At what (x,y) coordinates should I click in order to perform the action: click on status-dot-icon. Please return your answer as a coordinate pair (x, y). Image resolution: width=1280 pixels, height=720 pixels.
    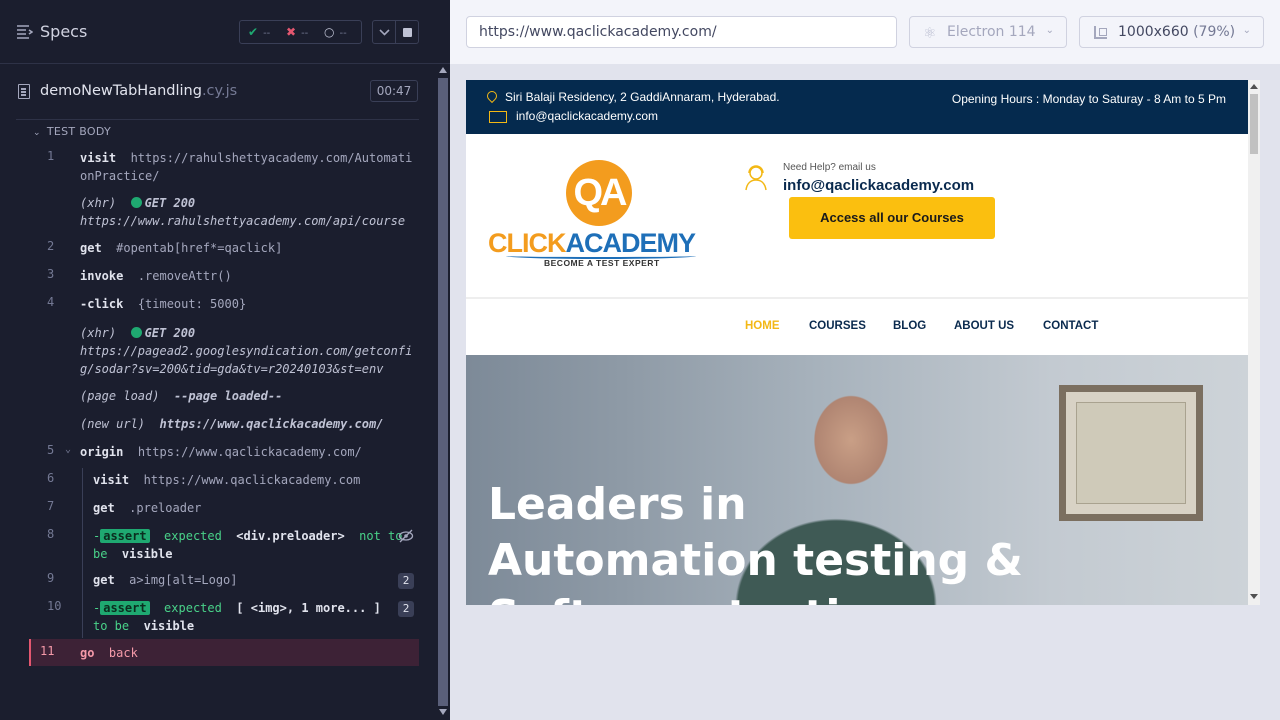
    Looking at the image, I should click on (136, 202).